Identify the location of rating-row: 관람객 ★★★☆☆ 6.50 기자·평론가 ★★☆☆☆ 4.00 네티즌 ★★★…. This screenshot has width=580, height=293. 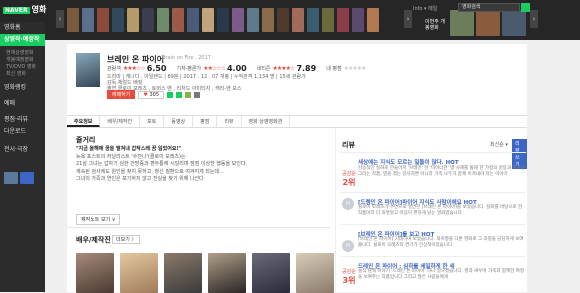
(237, 68).